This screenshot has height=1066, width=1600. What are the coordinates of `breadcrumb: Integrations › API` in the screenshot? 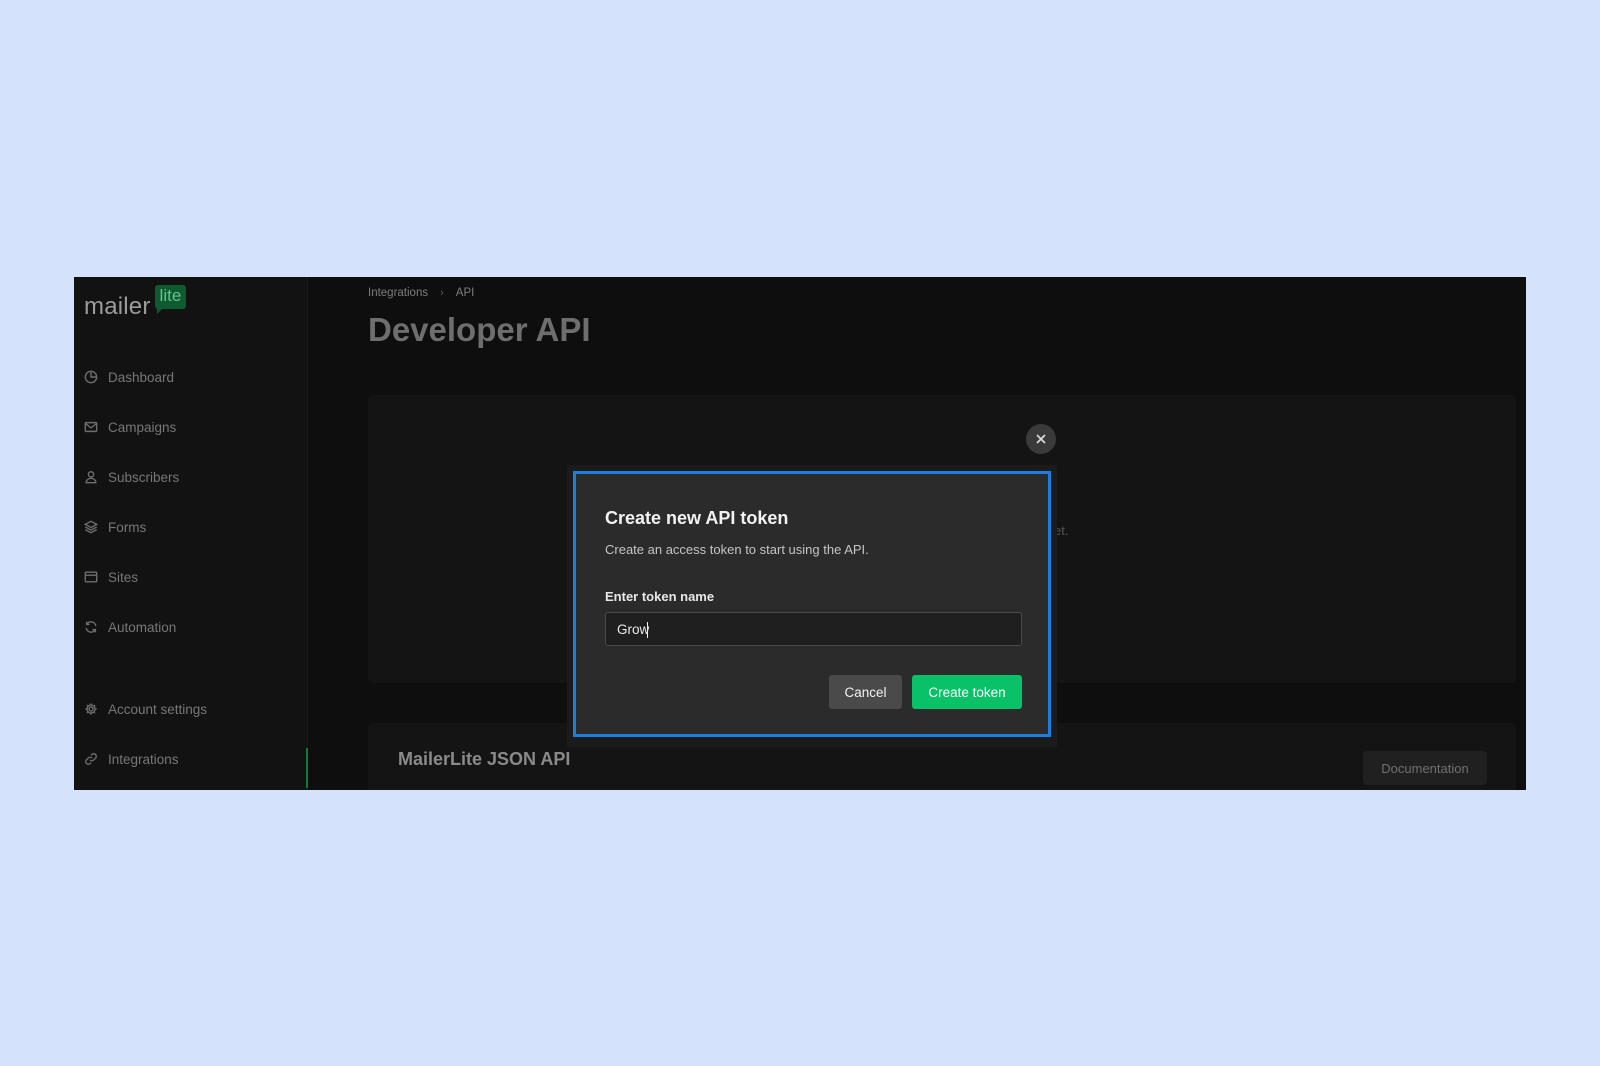 It's located at (421, 293).